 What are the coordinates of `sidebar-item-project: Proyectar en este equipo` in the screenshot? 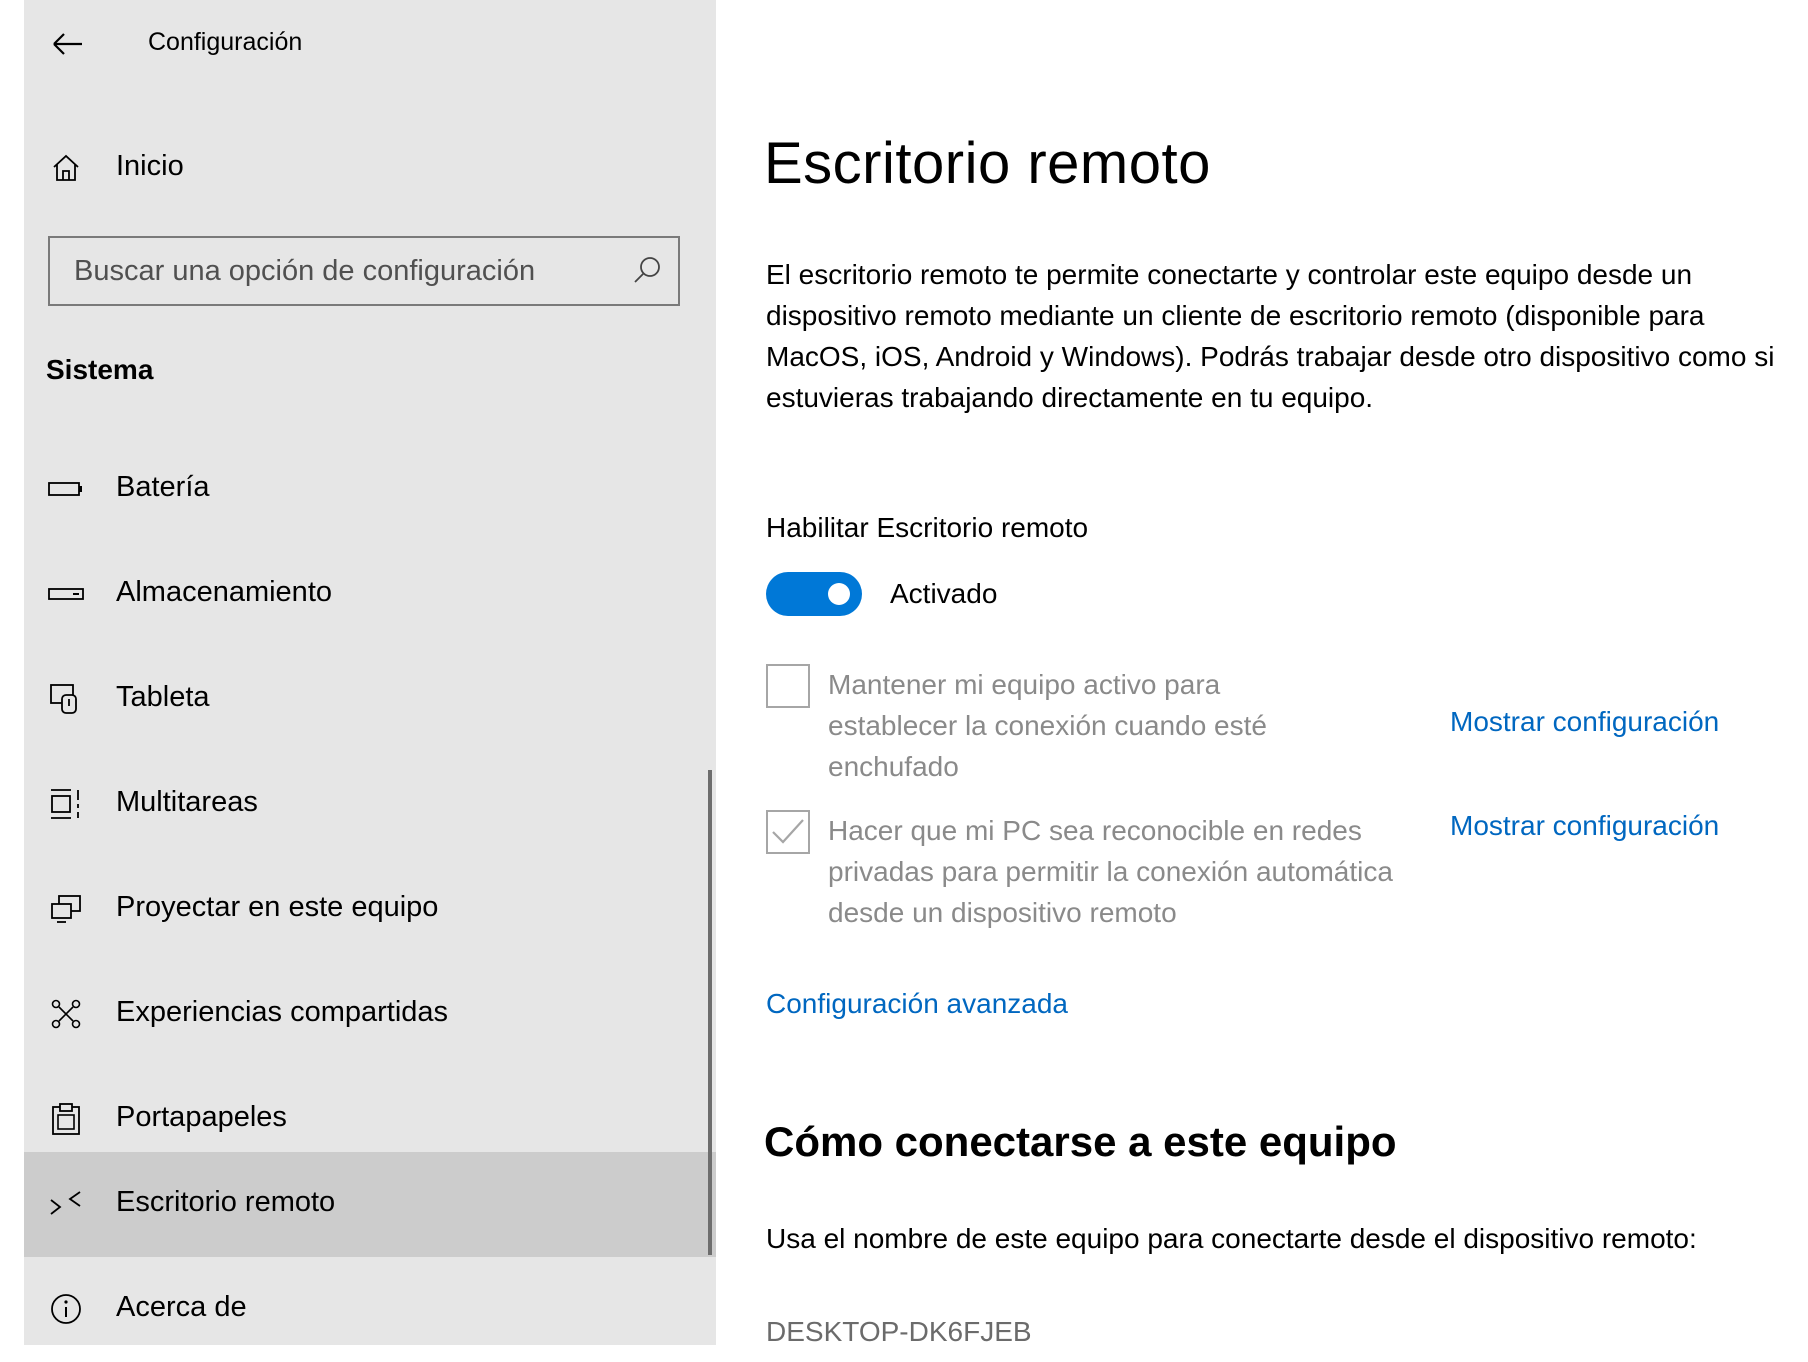 It's located at (370, 909).